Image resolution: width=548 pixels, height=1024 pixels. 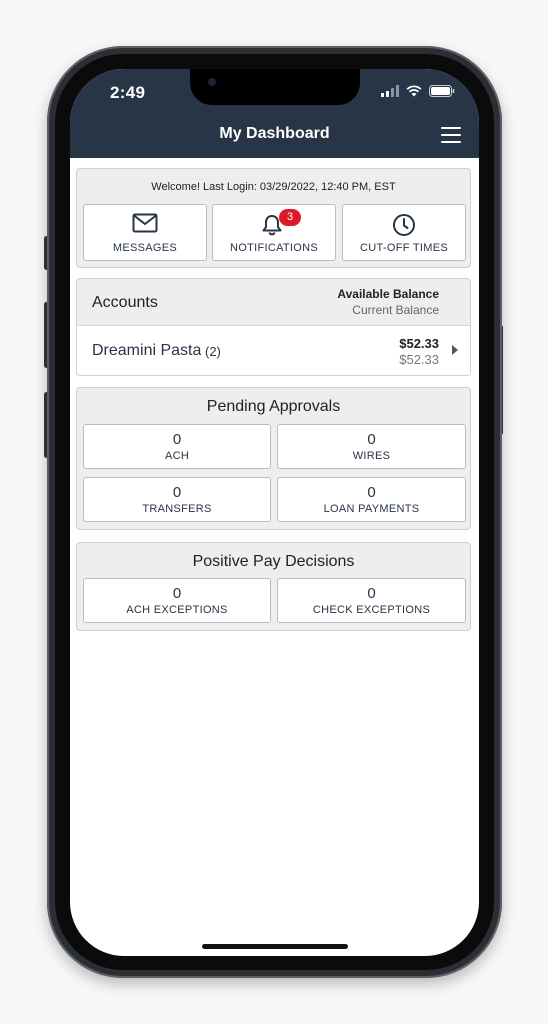 What do you see at coordinates (177, 456) in the screenshot?
I see `pending-ach-label: ACH` at bounding box center [177, 456].